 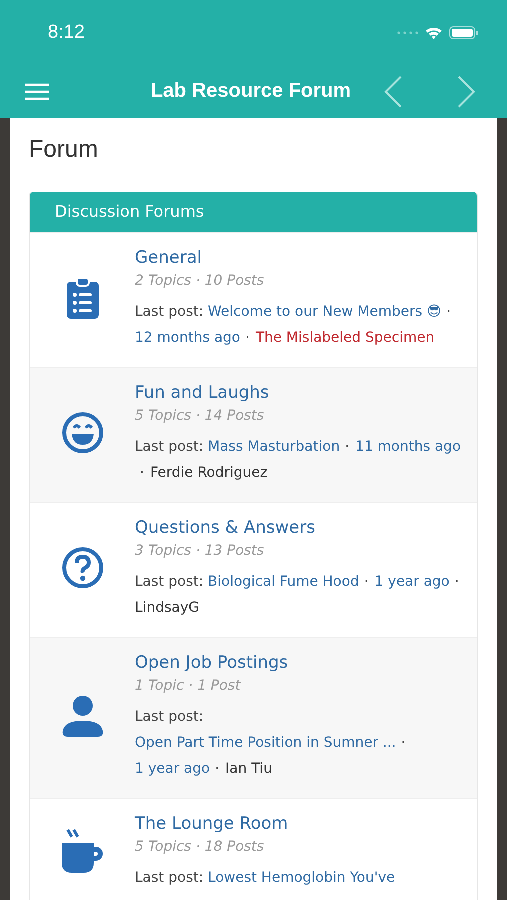 What do you see at coordinates (274, 447) in the screenshot?
I see `topic-link: Mass Masturbation` at bounding box center [274, 447].